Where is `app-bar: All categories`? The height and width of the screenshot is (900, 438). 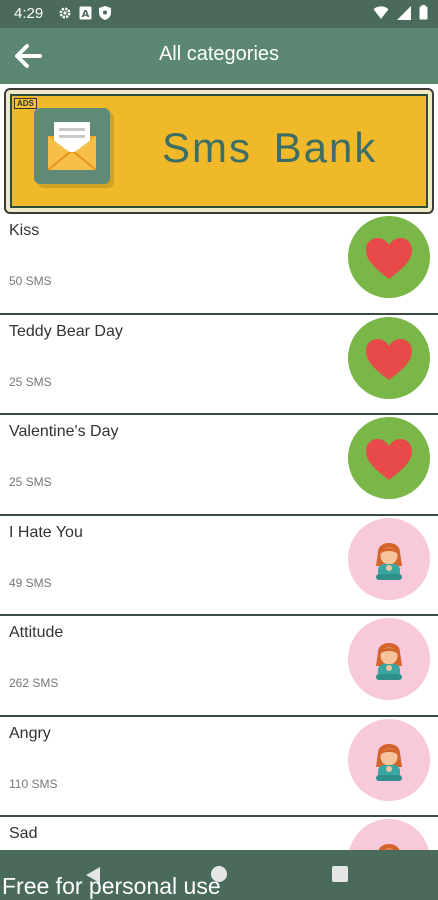 app-bar: All categories is located at coordinates (219, 56).